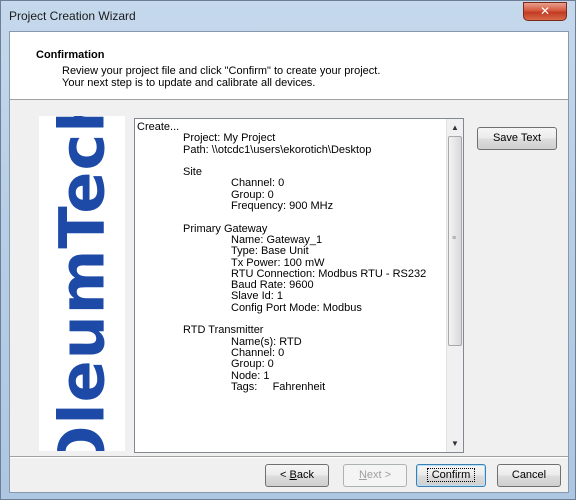  What do you see at coordinates (72, 16) in the screenshot?
I see `window-title: Project Creation Wizard` at bounding box center [72, 16].